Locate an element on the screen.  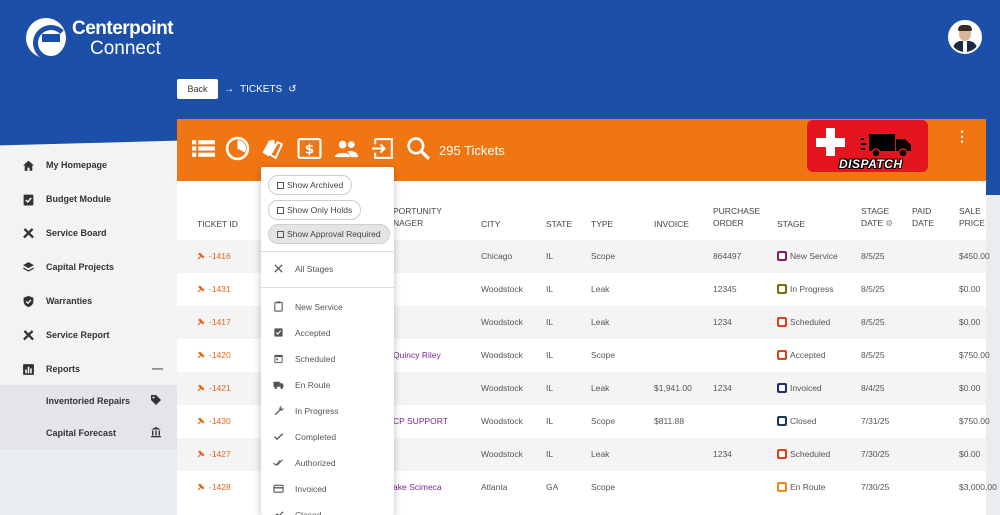
cell-pm: ake Scimeca is located at coordinates (417, 487).